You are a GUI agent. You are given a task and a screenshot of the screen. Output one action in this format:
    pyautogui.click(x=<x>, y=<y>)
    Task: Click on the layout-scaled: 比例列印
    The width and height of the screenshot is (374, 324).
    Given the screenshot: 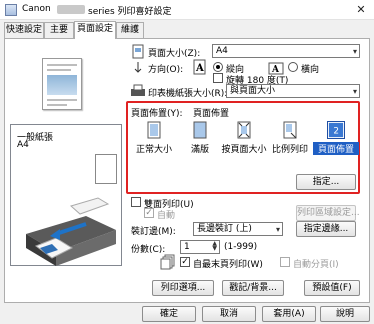 What is the action you would take?
    pyautogui.click(x=290, y=138)
    